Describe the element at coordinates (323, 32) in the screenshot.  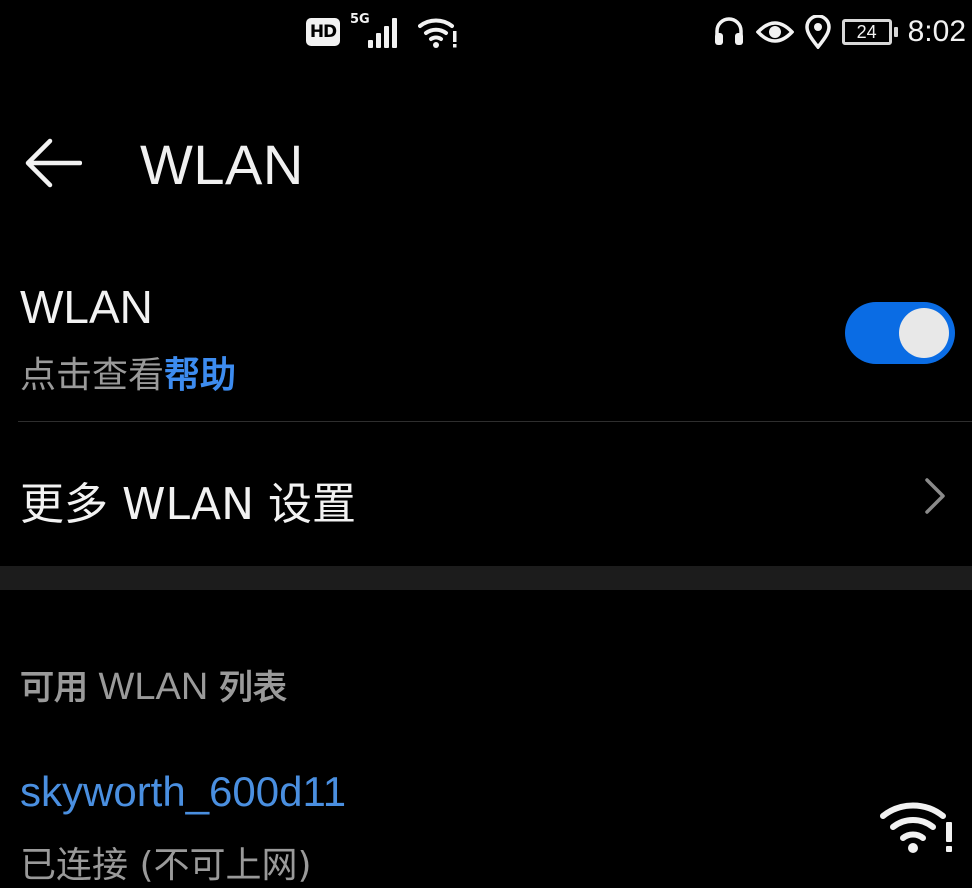
I see `hd-icon: HD` at that location.